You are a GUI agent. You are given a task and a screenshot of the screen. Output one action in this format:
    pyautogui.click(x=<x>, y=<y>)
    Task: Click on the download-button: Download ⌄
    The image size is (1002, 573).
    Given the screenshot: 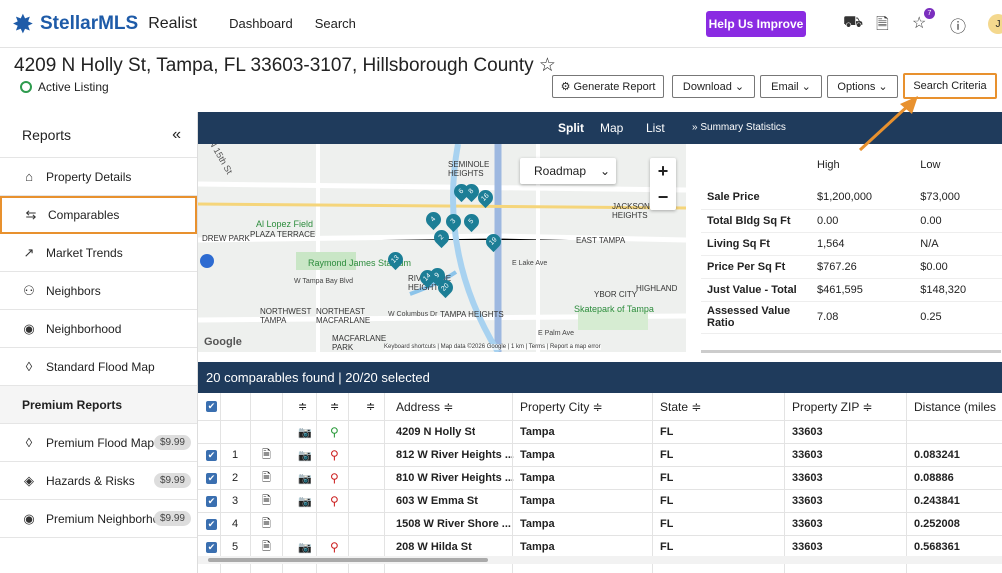 What is the action you would take?
    pyautogui.click(x=713, y=86)
    